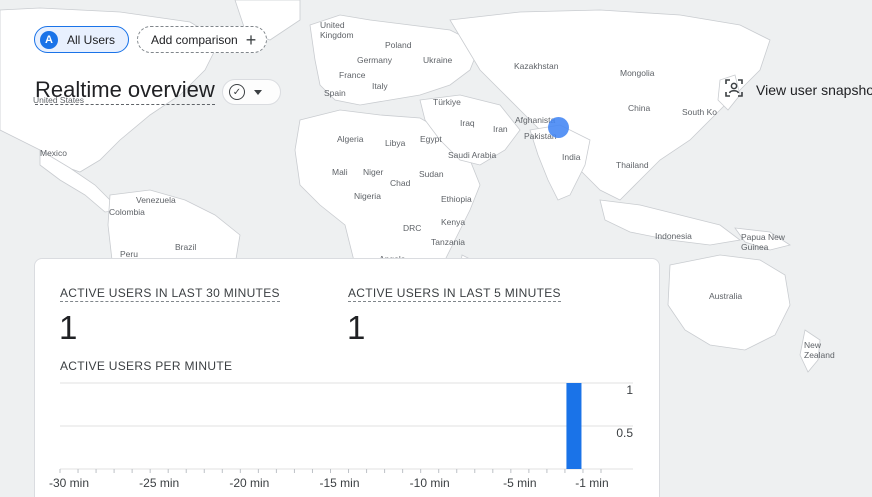  I want to click on chart-x-tick-label: -10 min, so click(430, 483).